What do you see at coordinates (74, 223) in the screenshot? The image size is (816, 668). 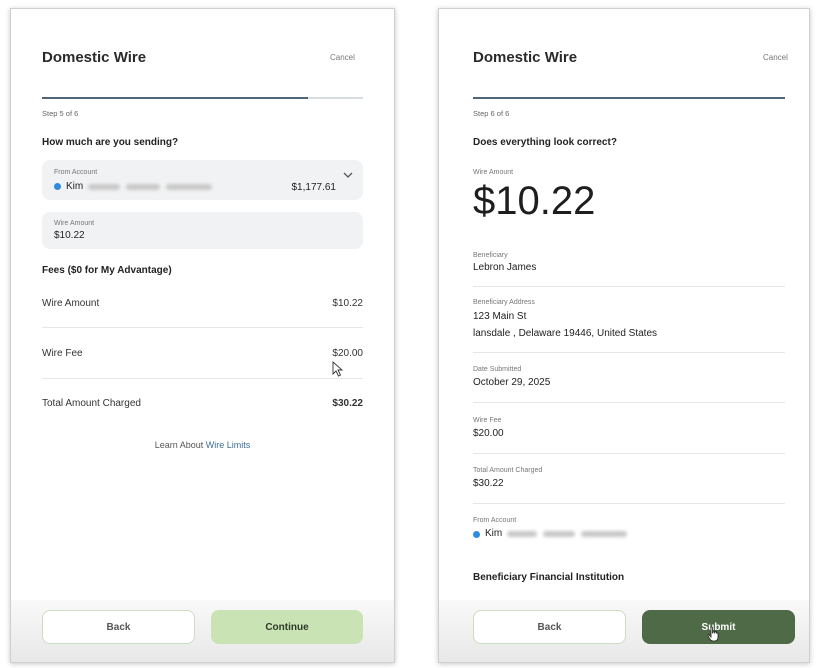 I see `wire-amount-field-label: Wire Amount` at bounding box center [74, 223].